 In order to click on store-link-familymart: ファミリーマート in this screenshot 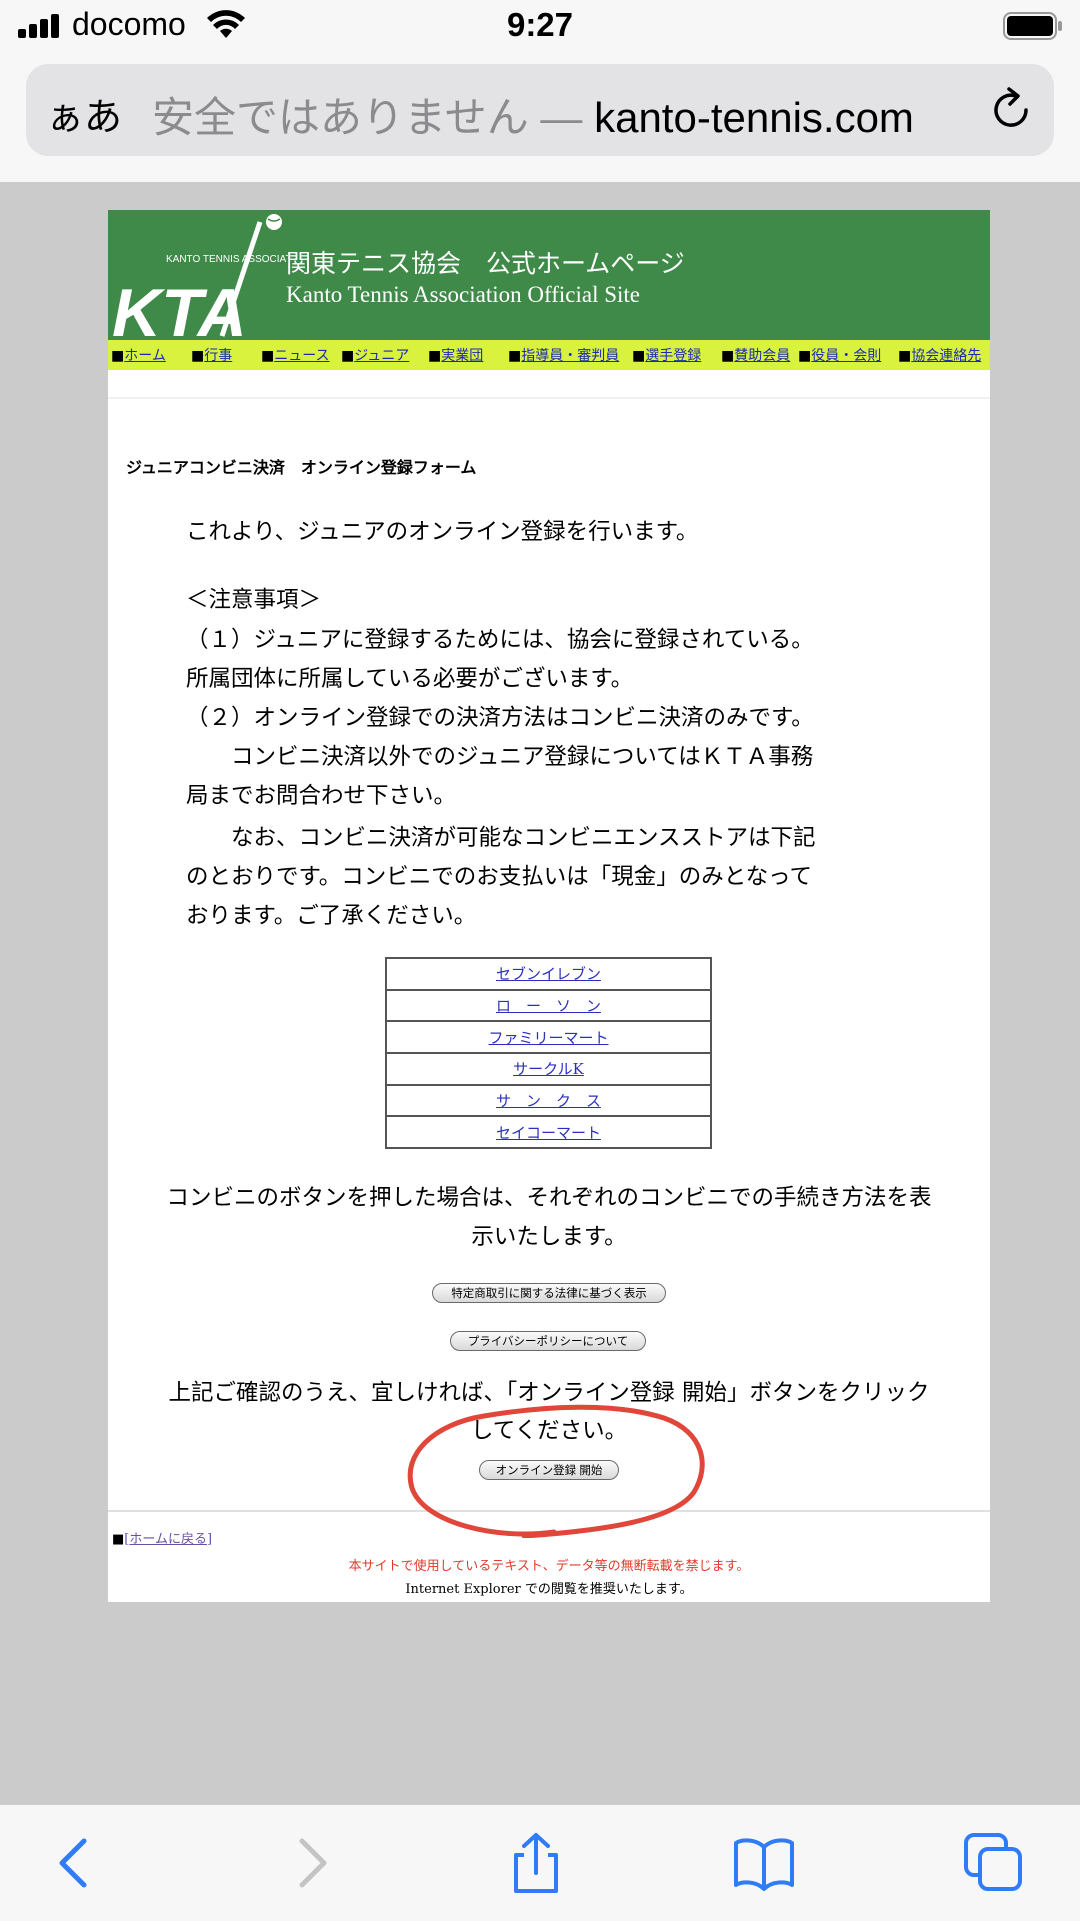, I will do `click(548, 1037)`.